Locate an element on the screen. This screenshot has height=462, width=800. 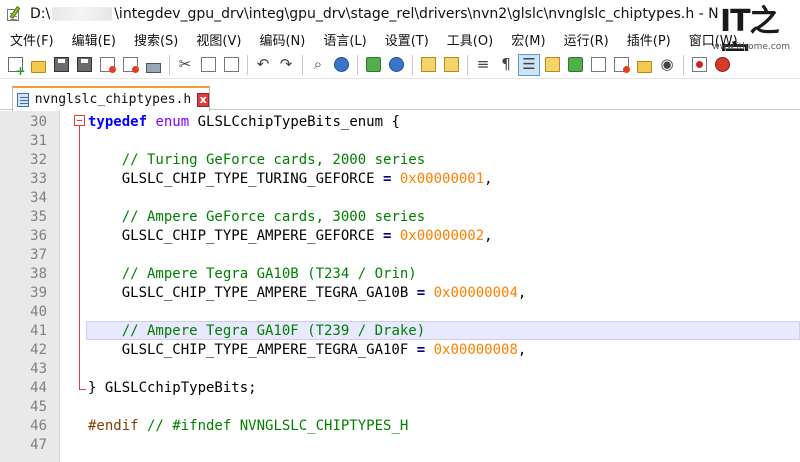
save-icon is located at coordinates (61, 64).